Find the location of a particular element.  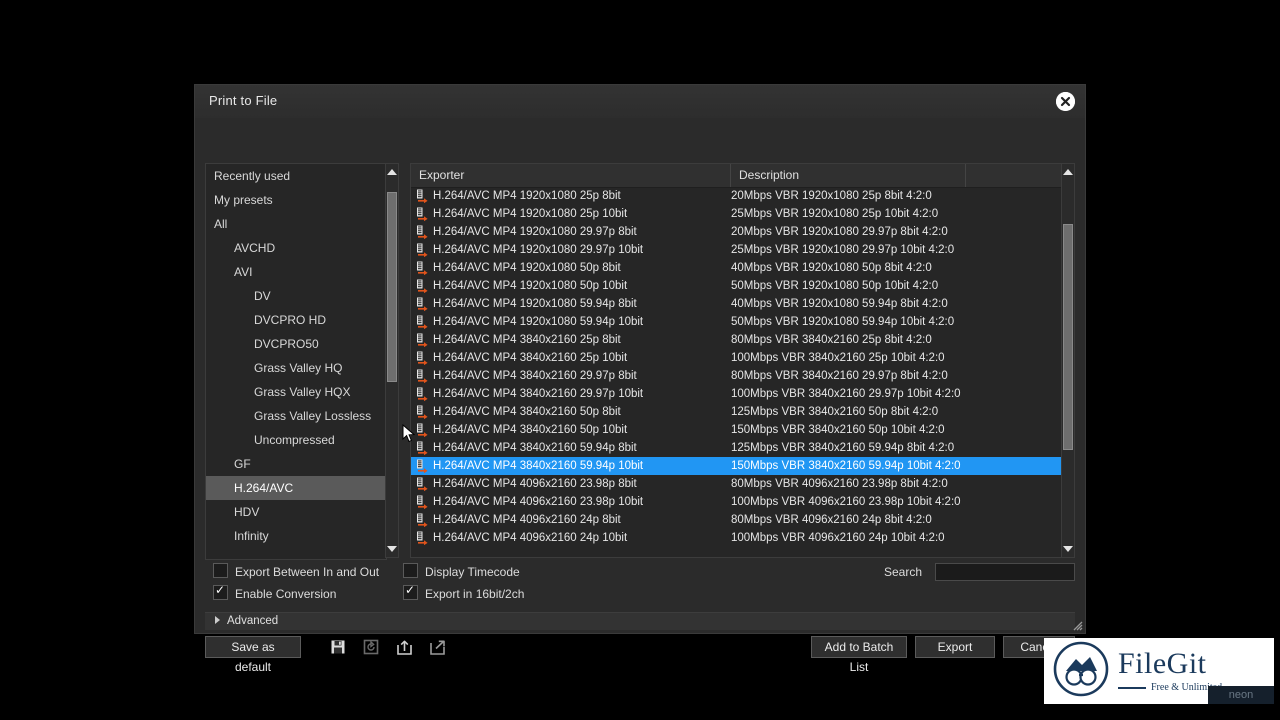

row-exporter-name: H.264/AVC MP4 4096x2160 24p 8bit is located at coordinates (527, 520).